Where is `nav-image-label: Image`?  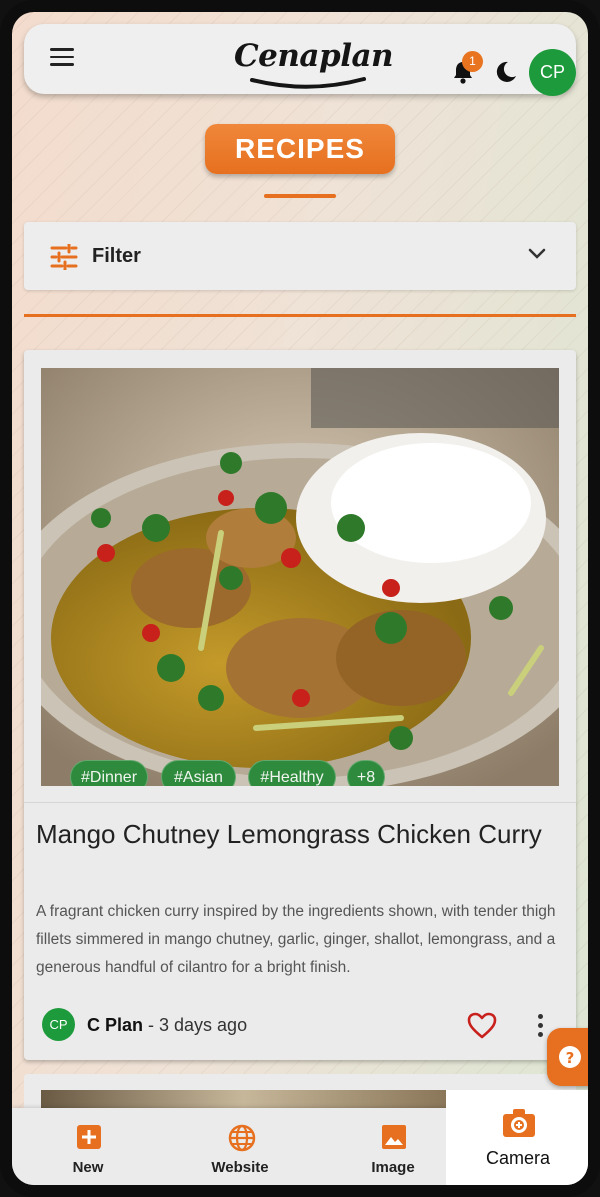
nav-image-label: Image is located at coordinates (393, 1167).